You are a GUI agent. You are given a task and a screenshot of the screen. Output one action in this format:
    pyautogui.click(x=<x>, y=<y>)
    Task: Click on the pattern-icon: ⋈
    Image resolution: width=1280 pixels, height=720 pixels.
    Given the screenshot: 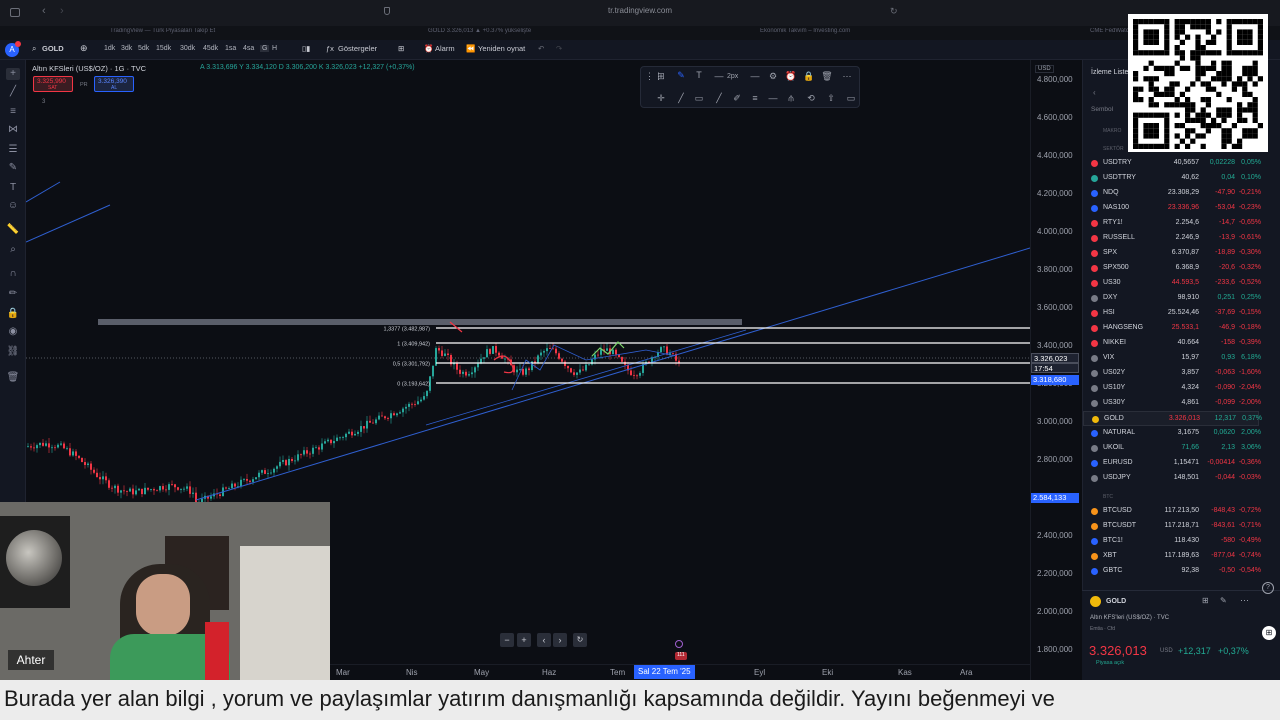 What is the action you would take?
    pyautogui.click(x=13, y=130)
    